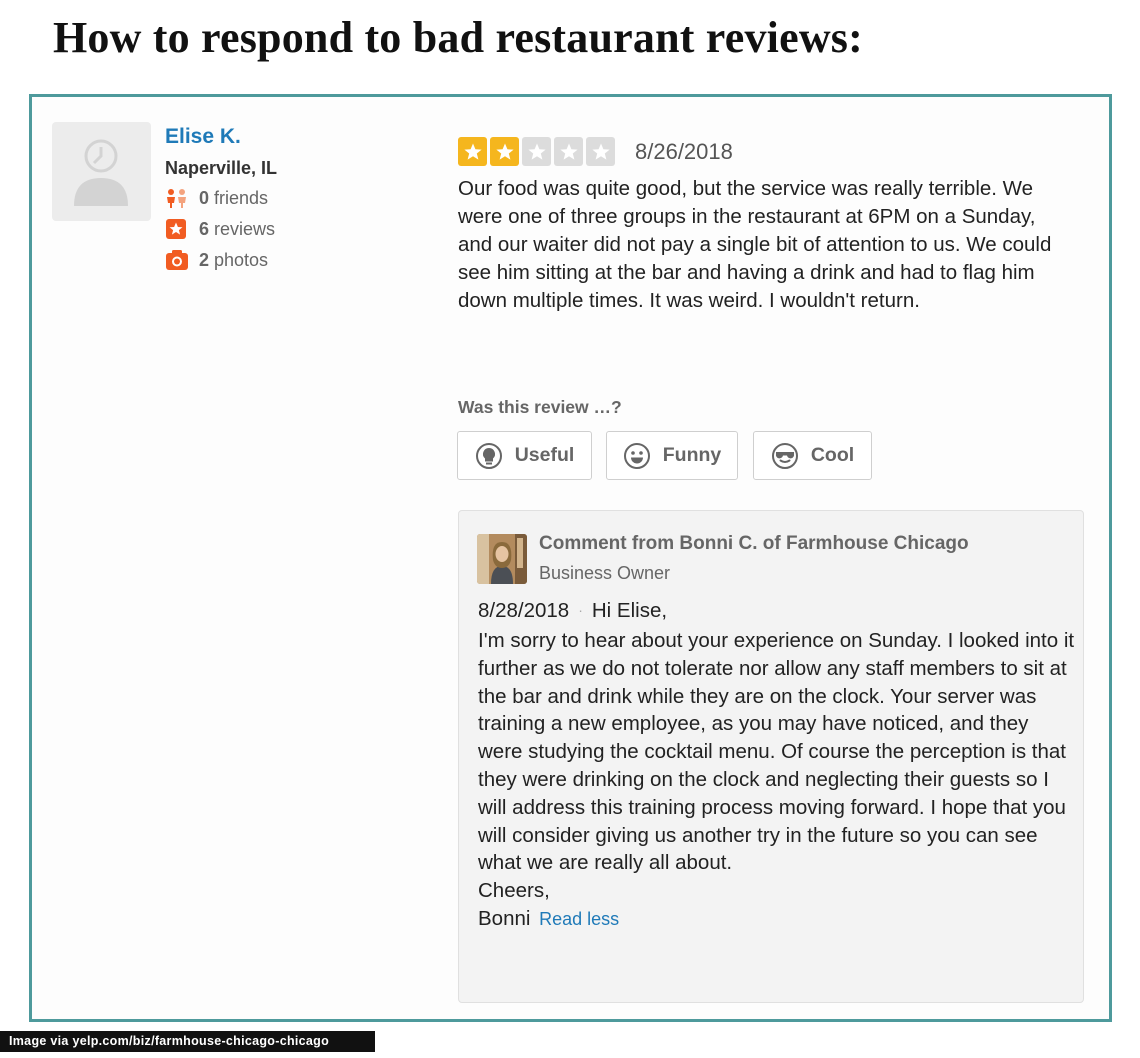  I want to click on photos-stat: 2 photos, so click(216, 260).